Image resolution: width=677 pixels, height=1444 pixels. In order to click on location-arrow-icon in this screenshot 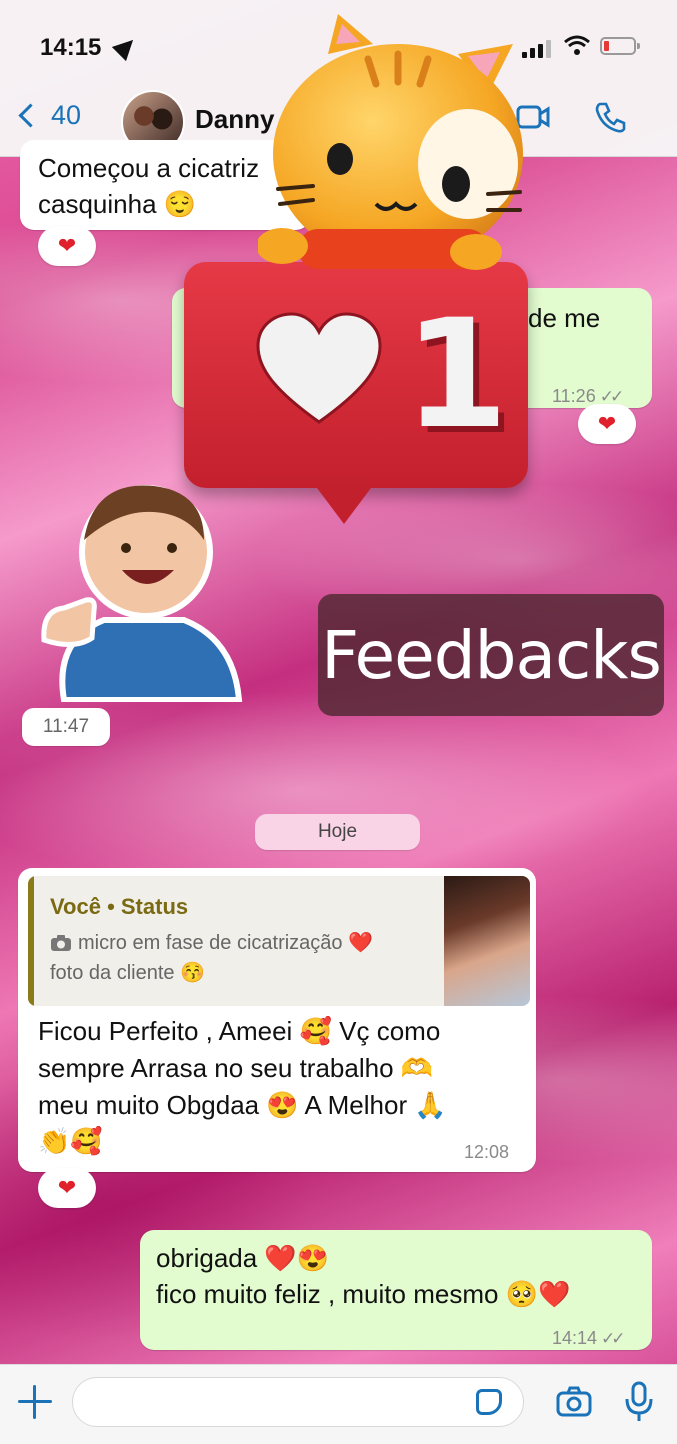, I will do `click(126, 47)`.